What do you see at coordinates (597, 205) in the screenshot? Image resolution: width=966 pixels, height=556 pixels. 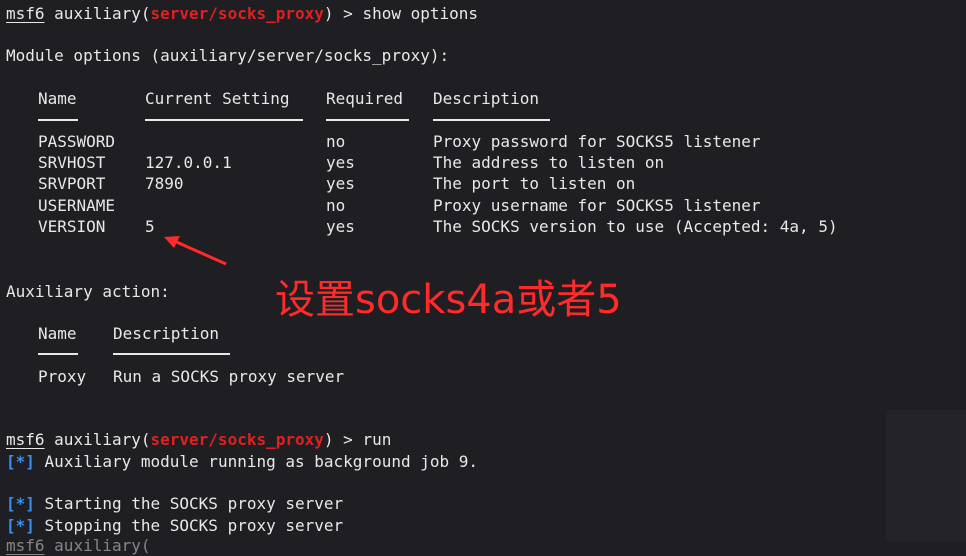 I see `option-description: Proxy username for SOCKS5 listener` at bounding box center [597, 205].